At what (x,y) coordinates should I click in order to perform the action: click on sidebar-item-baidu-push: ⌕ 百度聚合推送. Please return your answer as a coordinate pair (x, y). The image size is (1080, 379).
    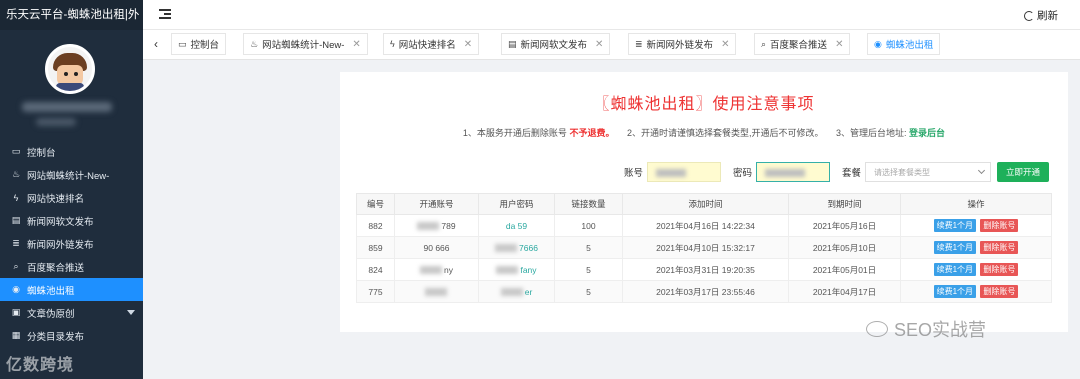
    Looking at the image, I should click on (71, 266).